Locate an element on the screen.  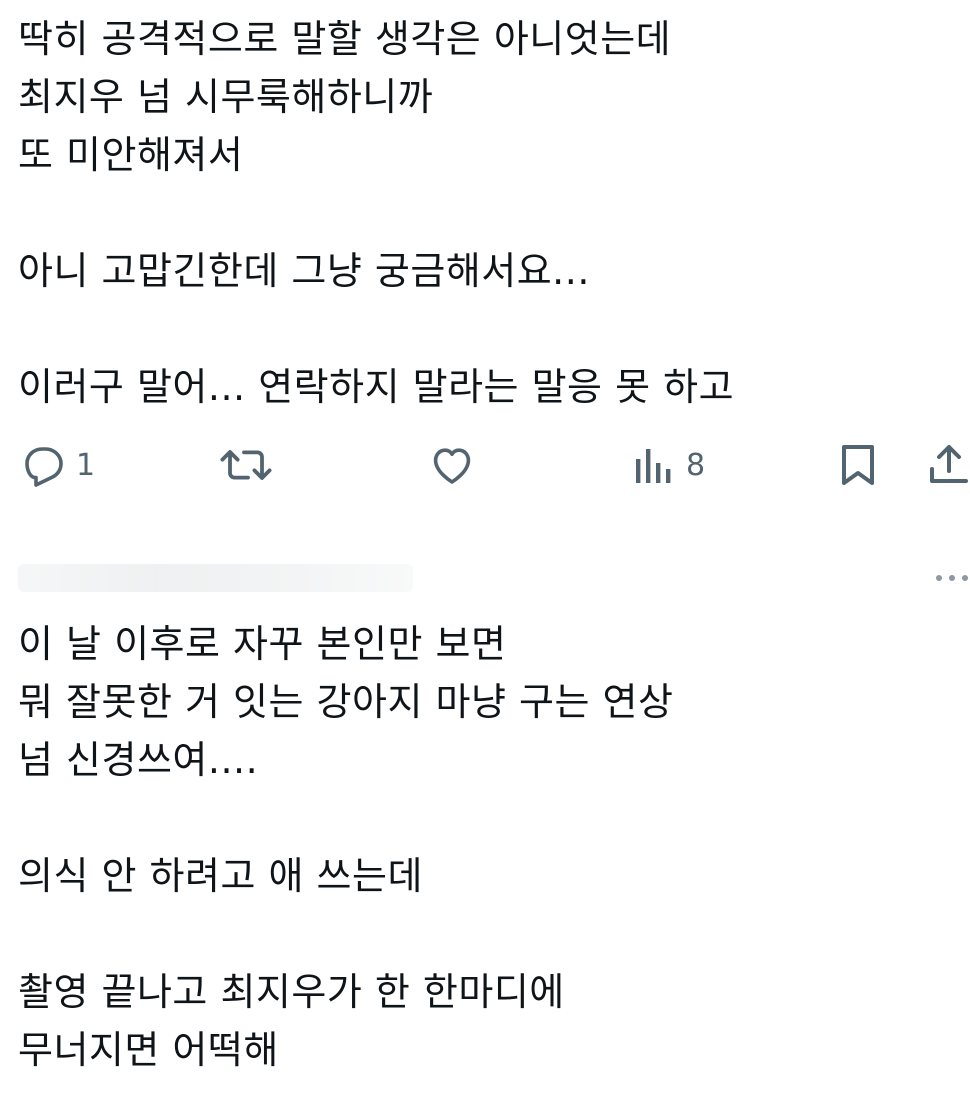
tweet-1-line: 딱히 공격적으로 말할 생각은 아니엇는데 is located at coordinates (345, 39).